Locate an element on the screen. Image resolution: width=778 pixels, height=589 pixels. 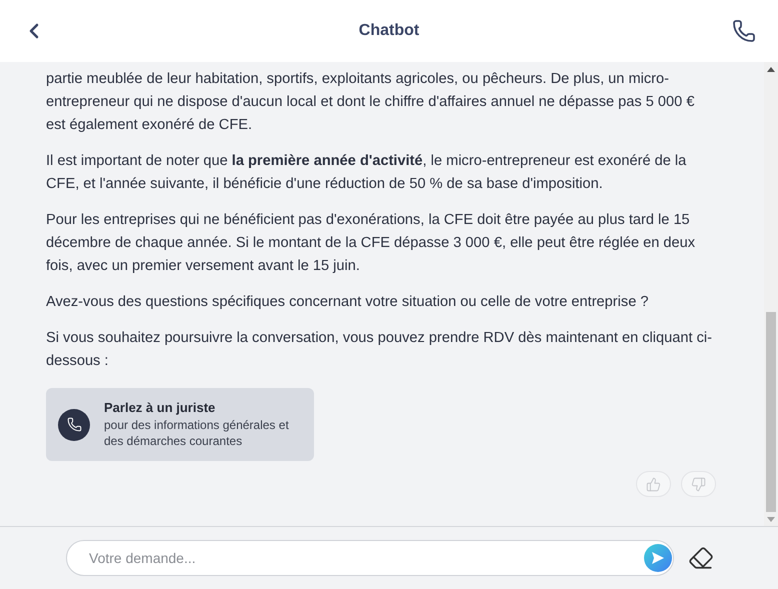
scrollbar-thumb is located at coordinates (771, 412).